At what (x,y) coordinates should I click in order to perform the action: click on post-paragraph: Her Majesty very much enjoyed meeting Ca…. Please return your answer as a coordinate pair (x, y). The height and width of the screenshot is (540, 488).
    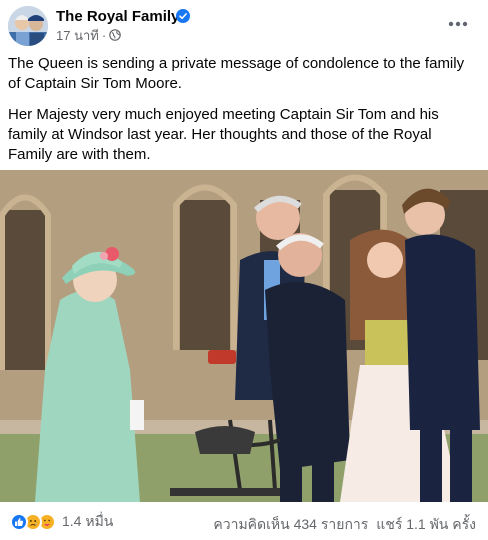
    Looking at the image, I should click on (223, 134).